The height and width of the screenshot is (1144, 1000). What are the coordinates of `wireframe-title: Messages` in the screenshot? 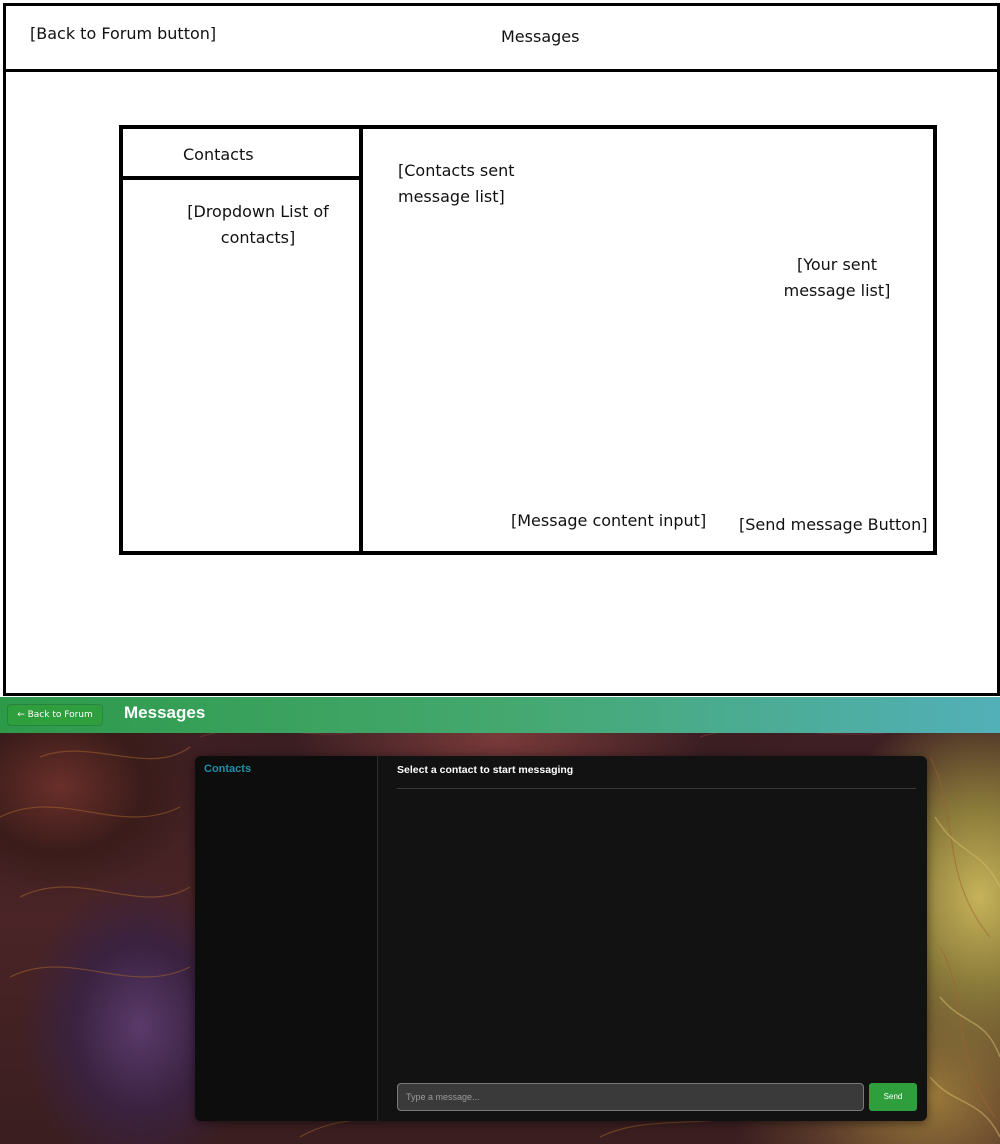 It's located at (540, 36).